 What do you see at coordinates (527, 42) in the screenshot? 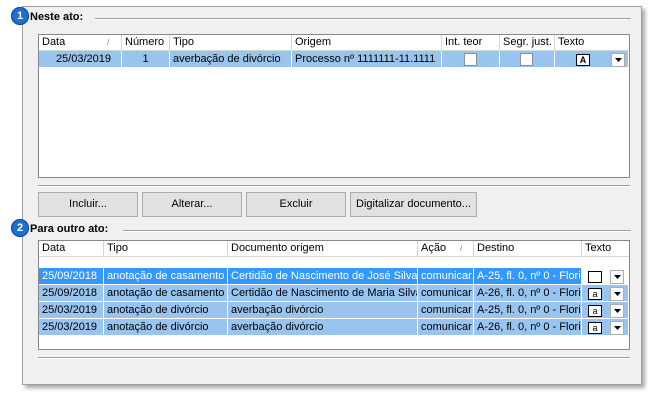
I see `col-segr-just: Segr. just.` at bounding box center [527, 42].